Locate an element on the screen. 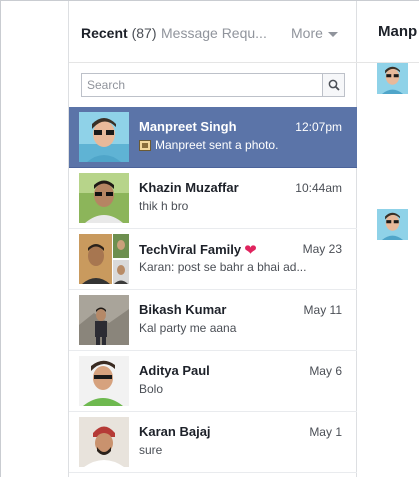 The image size is (419, 477). conversation-snippet: thik h bro is located at coordinates (164, 206).